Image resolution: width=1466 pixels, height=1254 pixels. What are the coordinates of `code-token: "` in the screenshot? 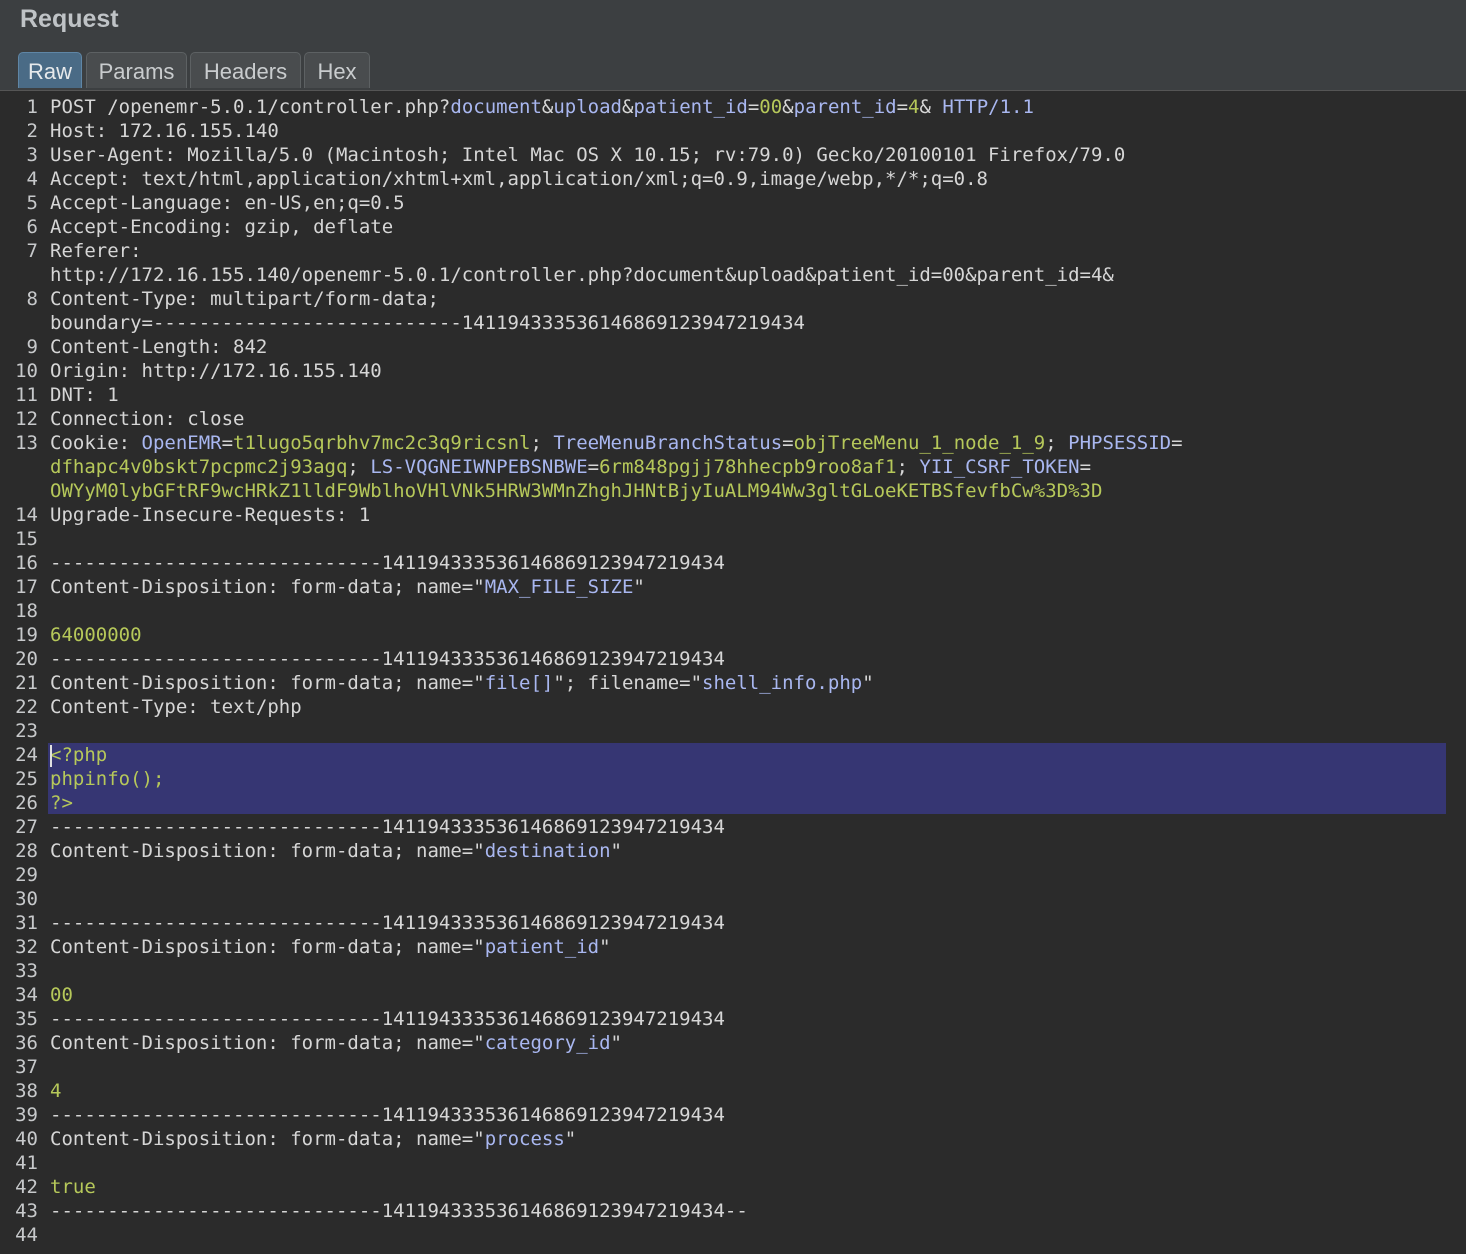 It's located at (616, 1043).